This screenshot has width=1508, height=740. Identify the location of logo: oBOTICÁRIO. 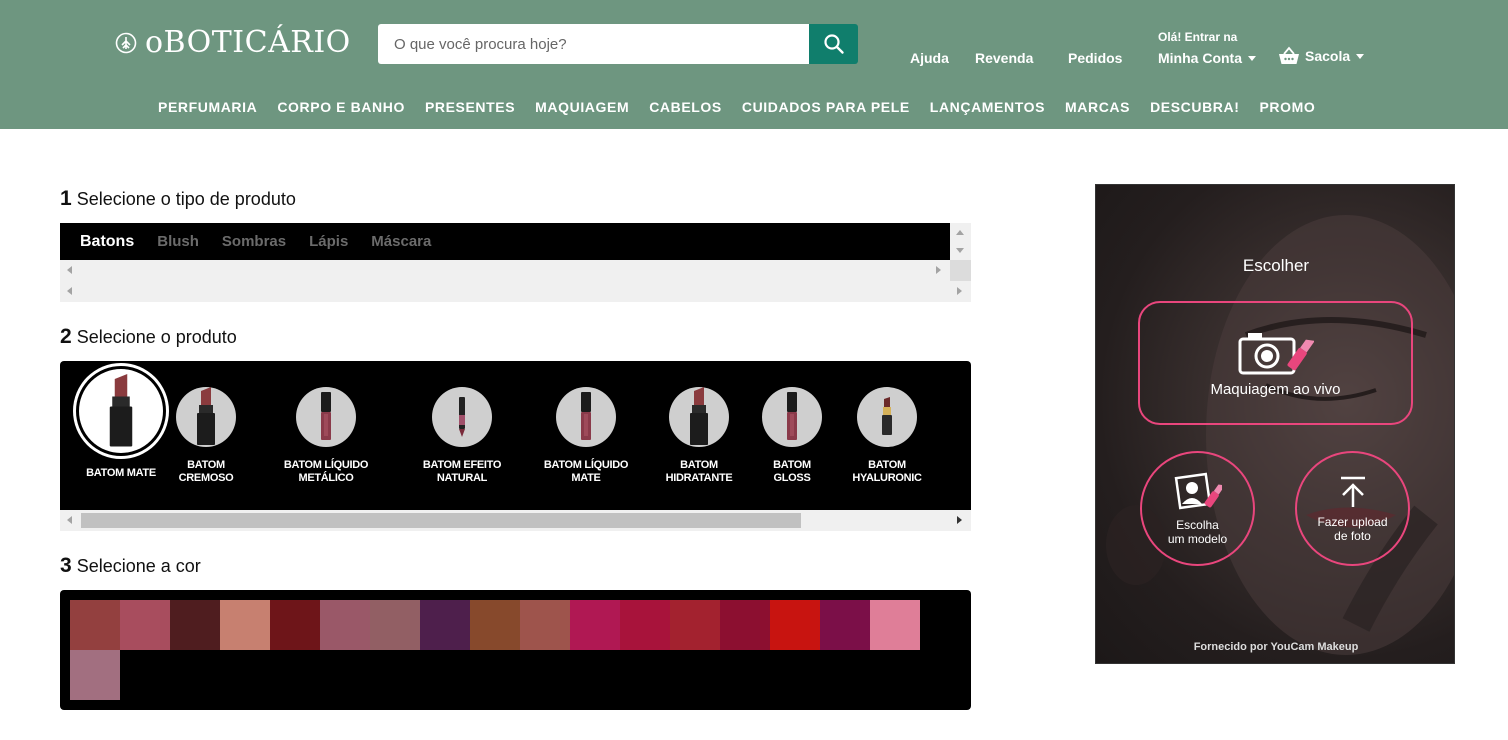
(233, 43).